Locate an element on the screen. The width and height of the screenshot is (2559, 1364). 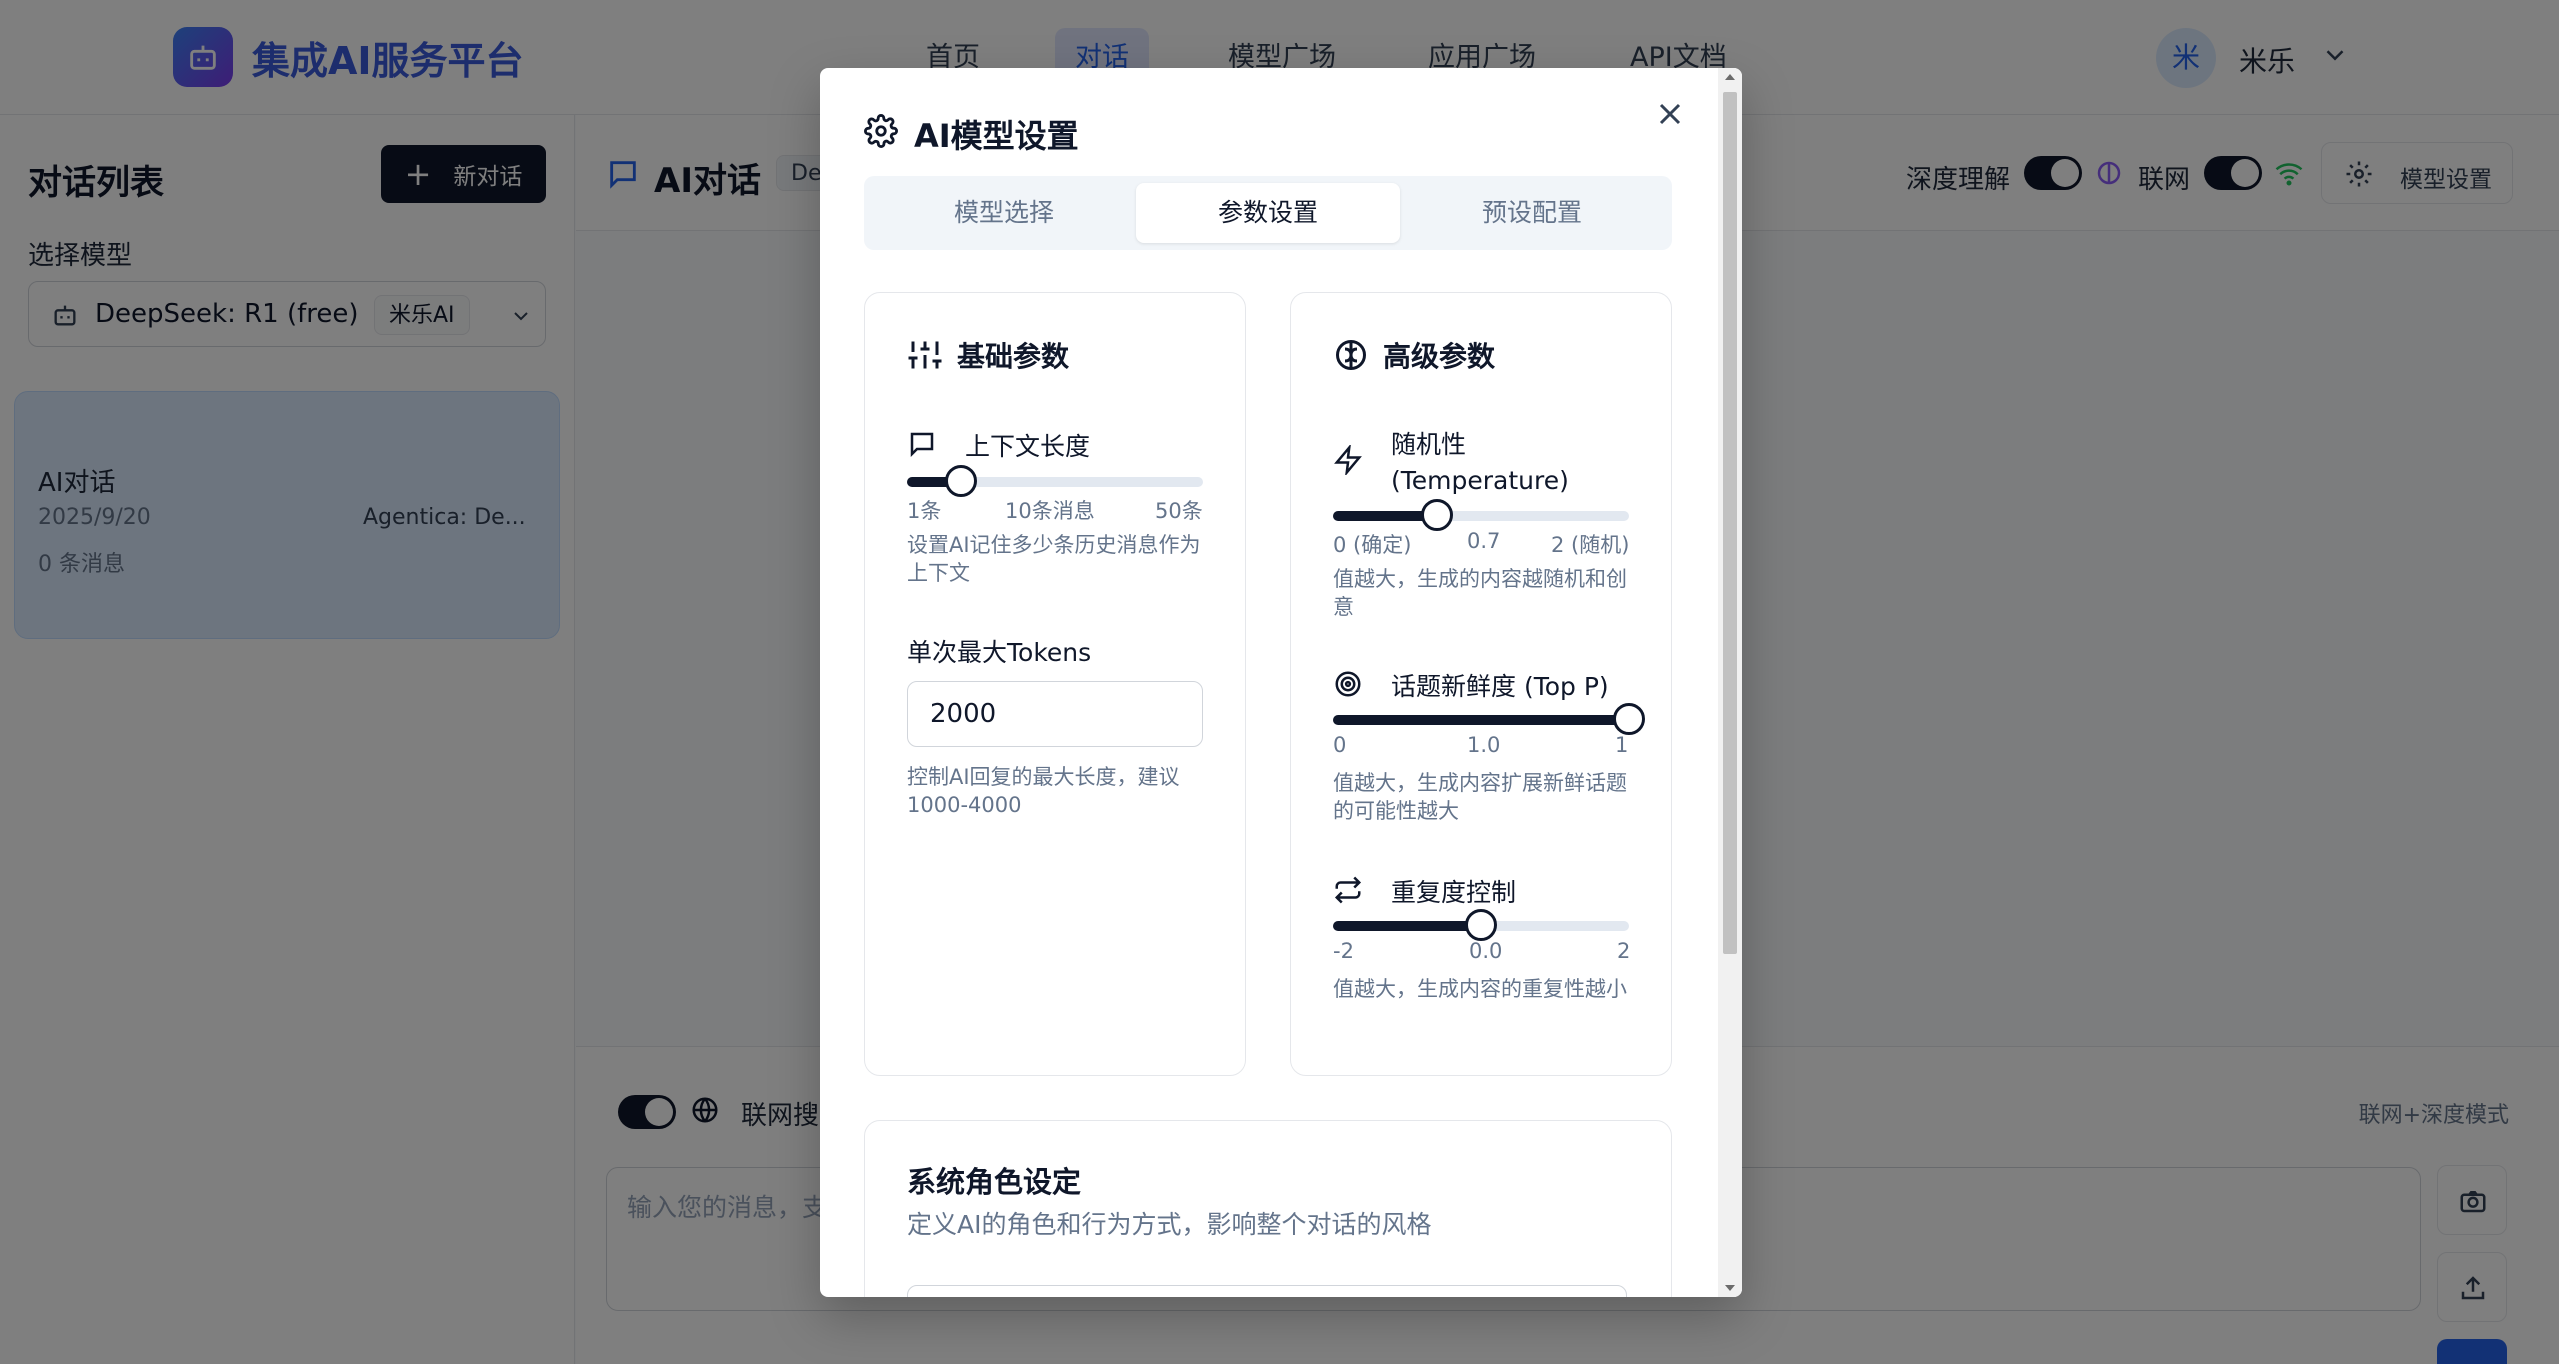
advanced-params-label: 高级参数 is located at coordinates (1439, 356).